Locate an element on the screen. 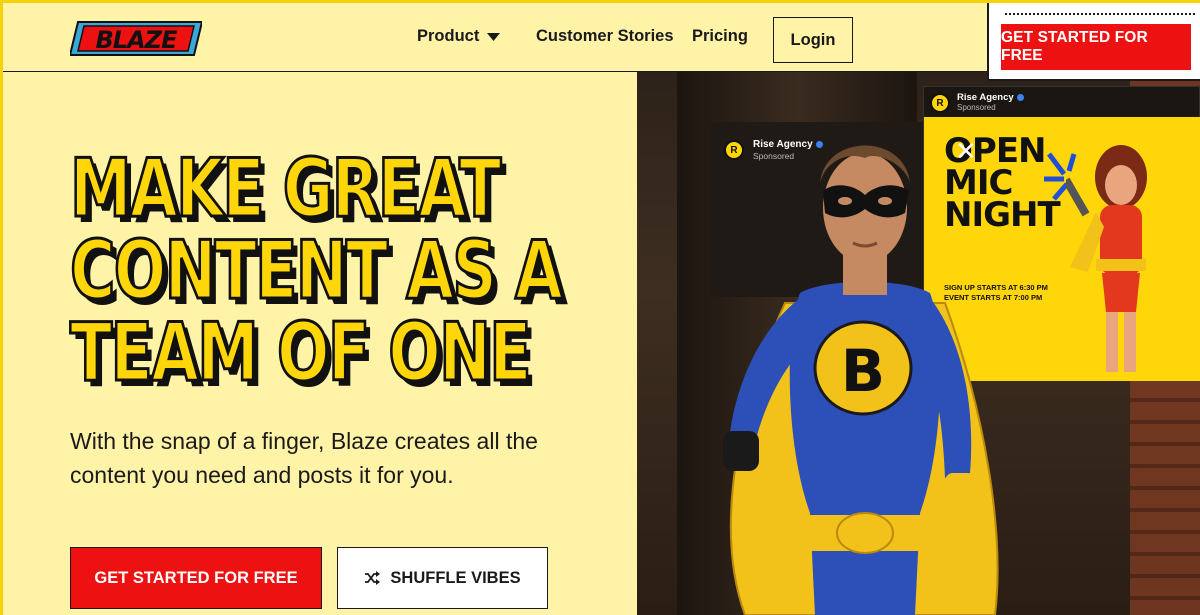 The image size is (1200, 615). get-started-button: GET STARTED FOR FREE is located at coordinates (196, 578).